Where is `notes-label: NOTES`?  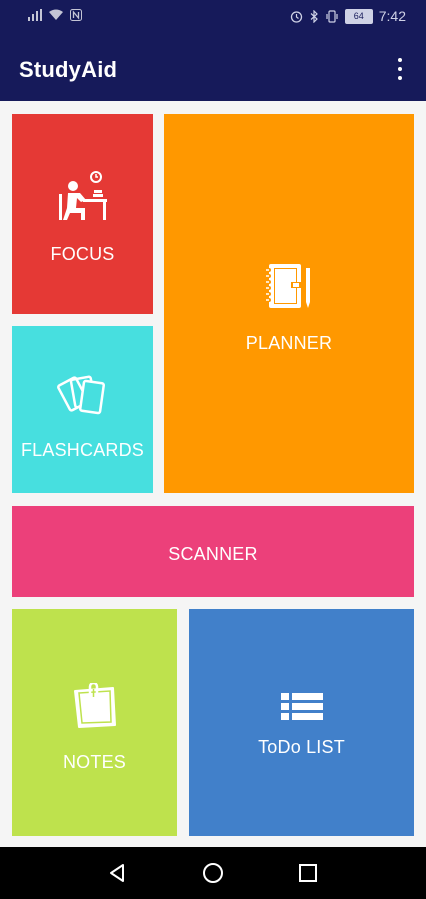
notes-label: NOTES is located at coordinates (94, 762).